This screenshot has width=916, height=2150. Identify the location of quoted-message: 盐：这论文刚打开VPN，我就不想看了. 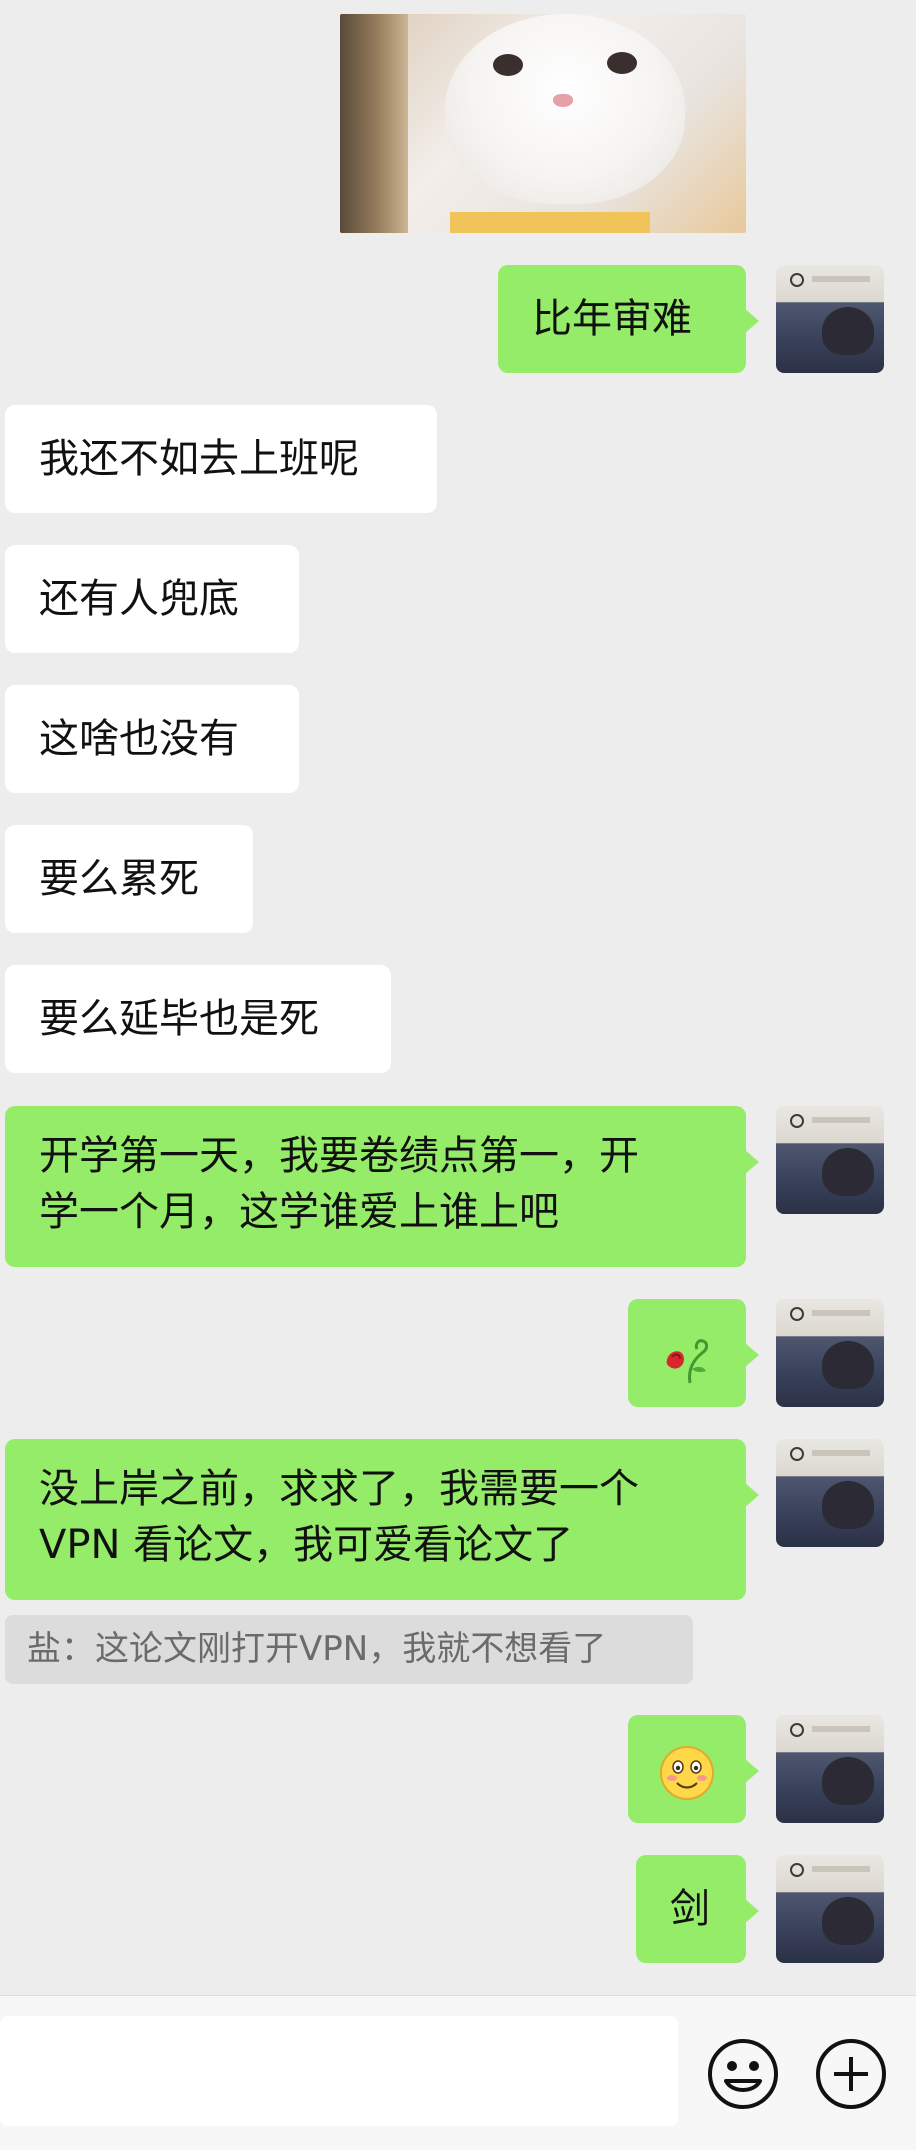
(349, 1649).